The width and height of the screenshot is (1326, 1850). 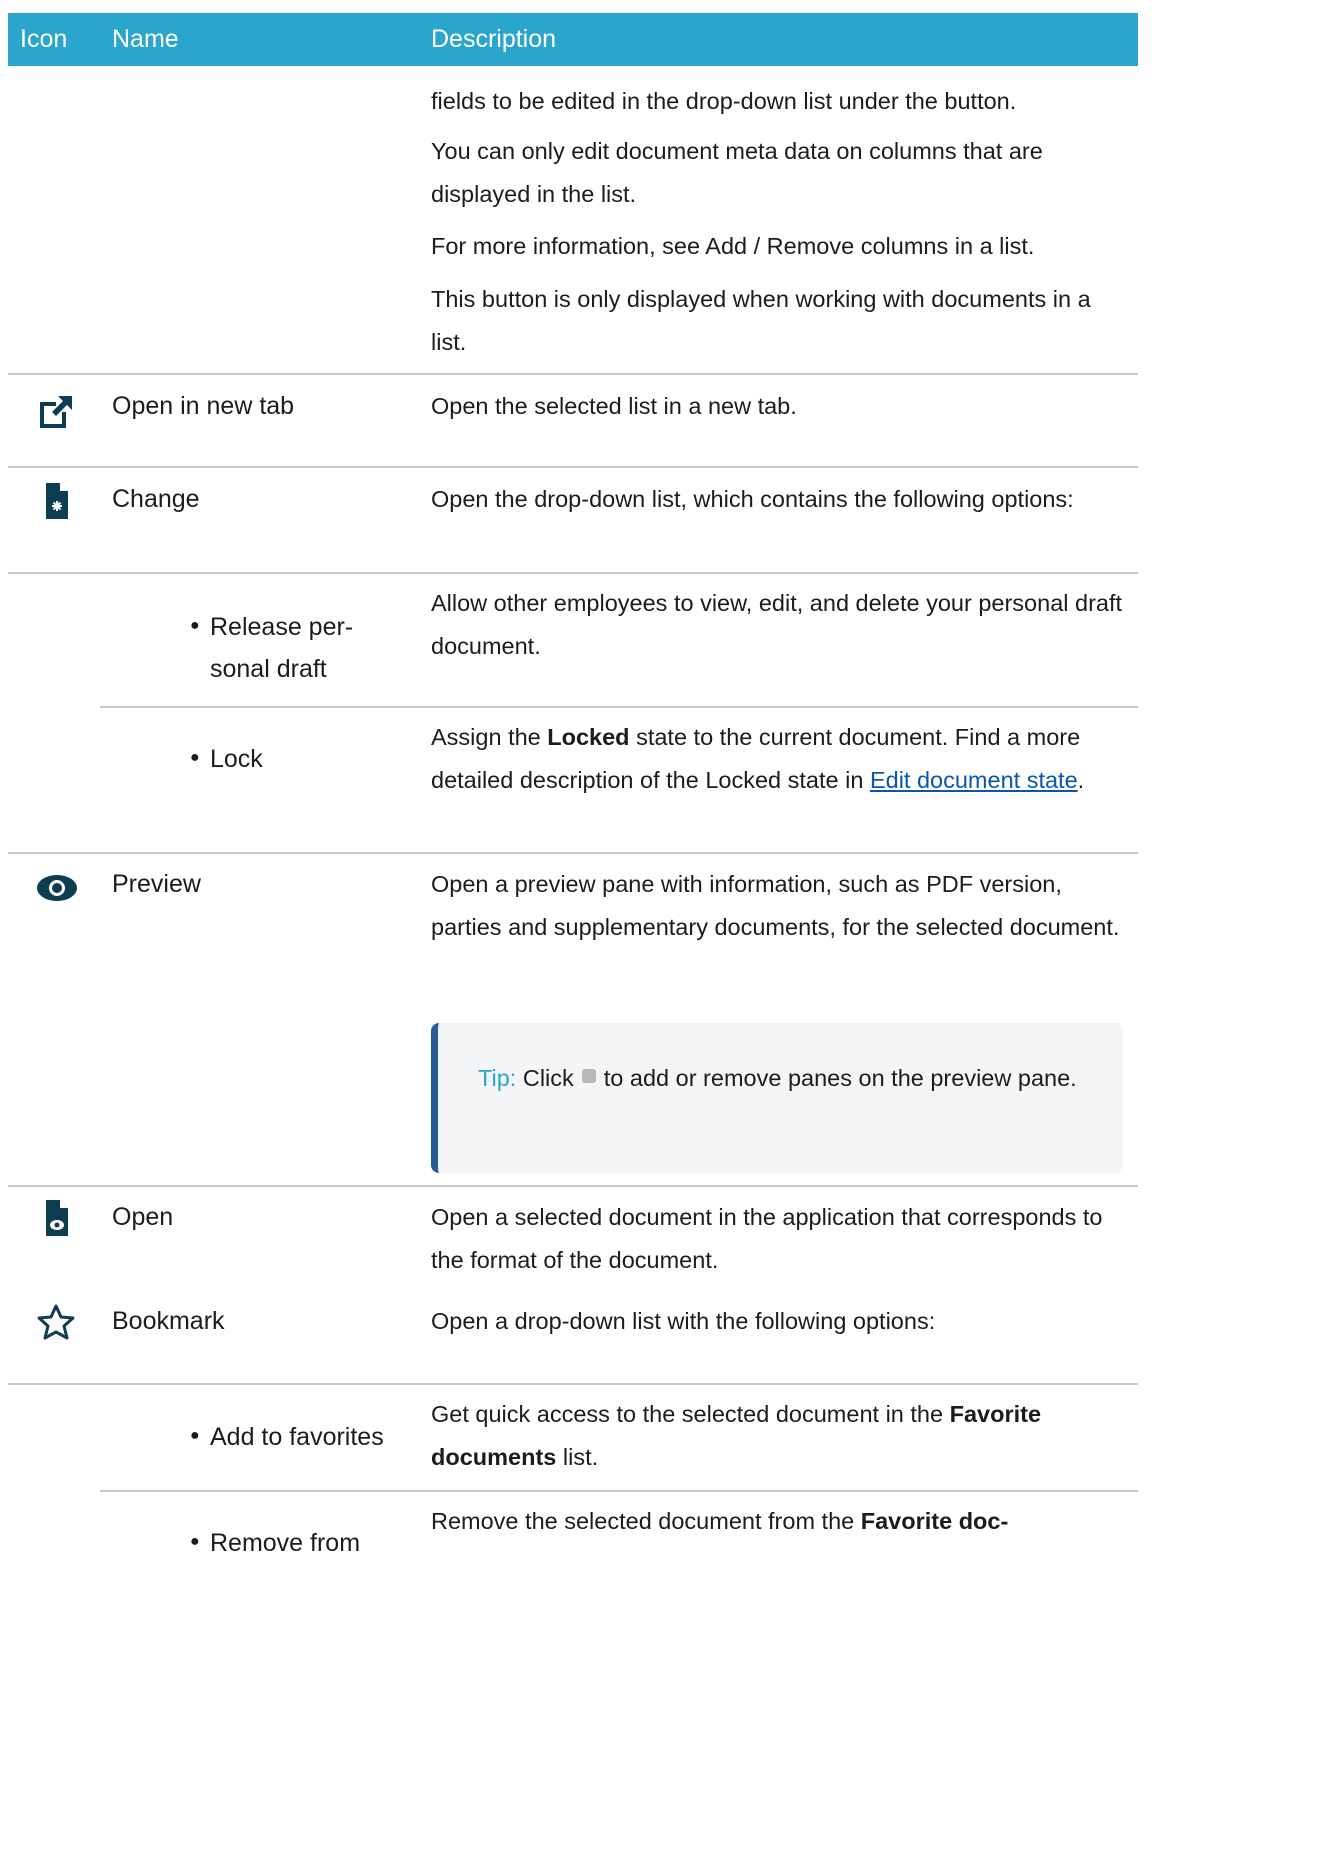 I want to click on item-name: Bookmark, so click(x=168, y=1321).